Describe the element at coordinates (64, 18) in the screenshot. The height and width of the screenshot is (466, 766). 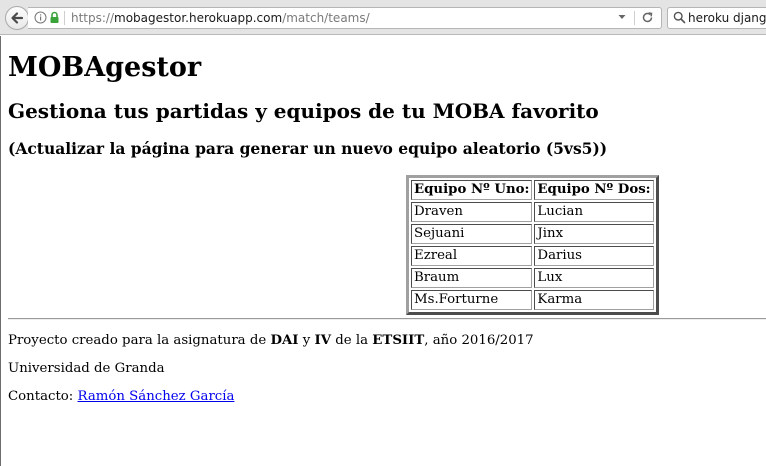
I see `url-separator` at that location.